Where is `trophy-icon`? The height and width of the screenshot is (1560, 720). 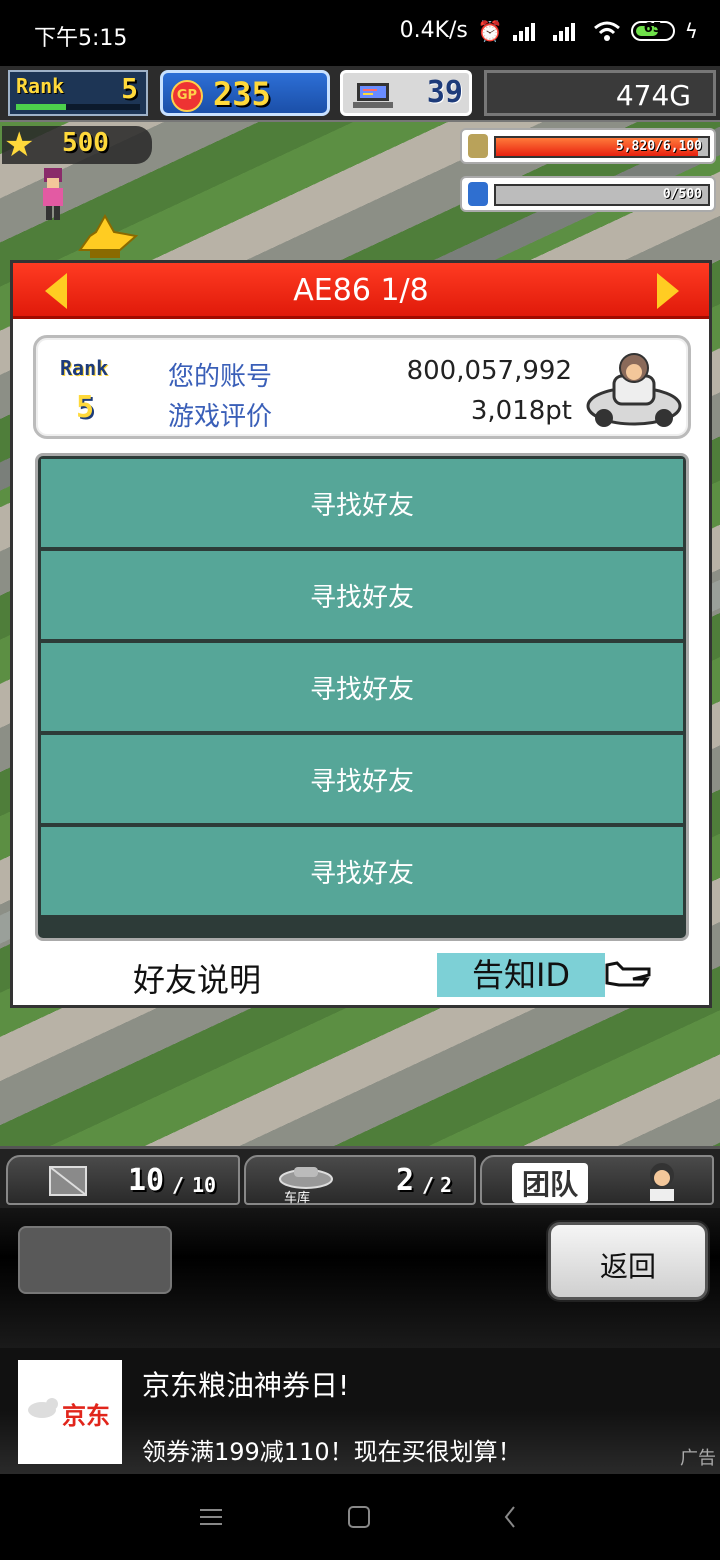 trophy-icon is located at coordinates (108, 235).